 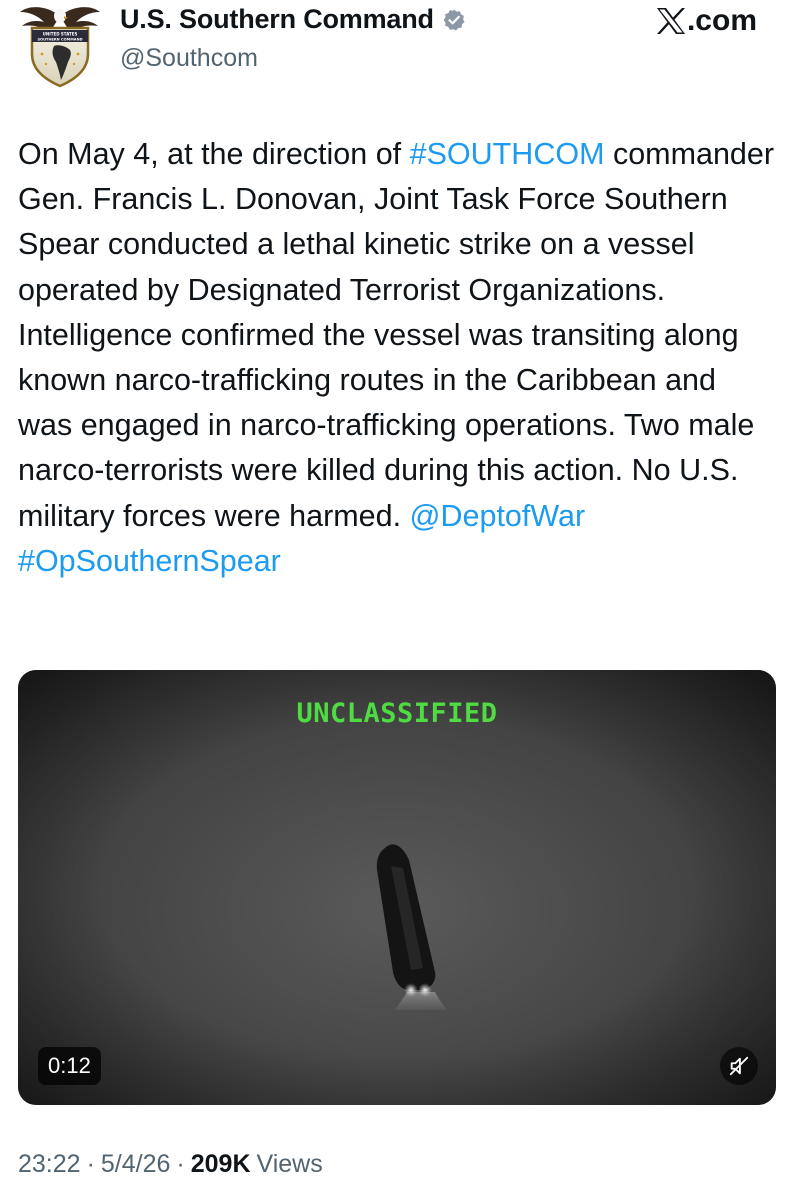 I want to click on vessel-image, so click(x=411, y=927).